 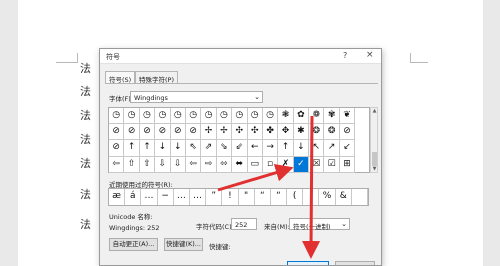 I want to click on recent-symbol-cell: æ, so click(x=117, y=197).